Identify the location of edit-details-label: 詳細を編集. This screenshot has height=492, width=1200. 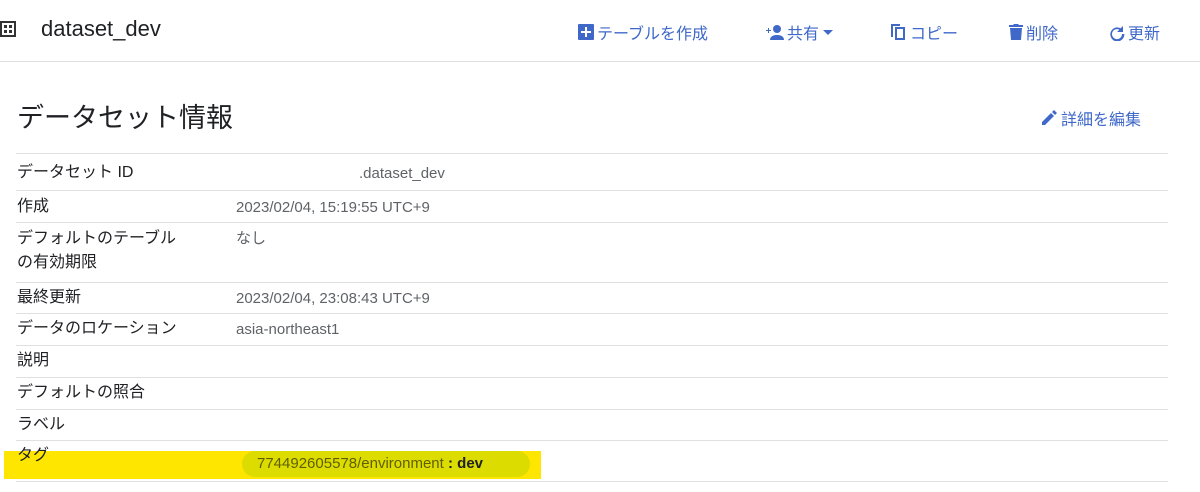
(1101, 120).